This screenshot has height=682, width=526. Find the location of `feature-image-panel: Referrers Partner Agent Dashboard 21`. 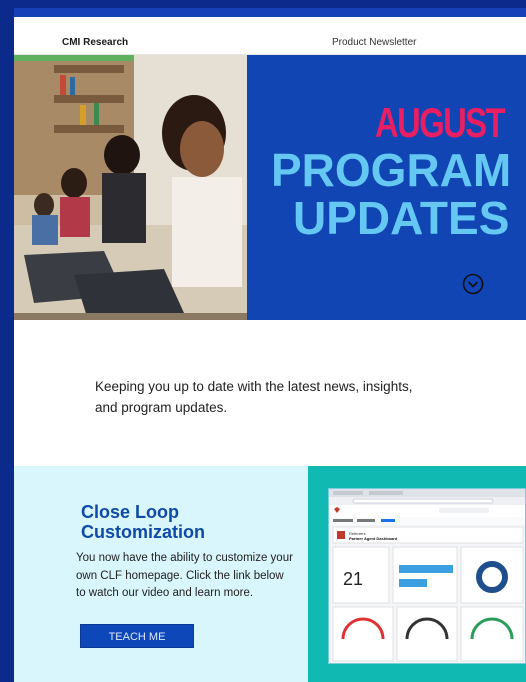

feature-image-panel: Referrers Partner Agent Dashboard 21 is located at coordinates (417, 574).